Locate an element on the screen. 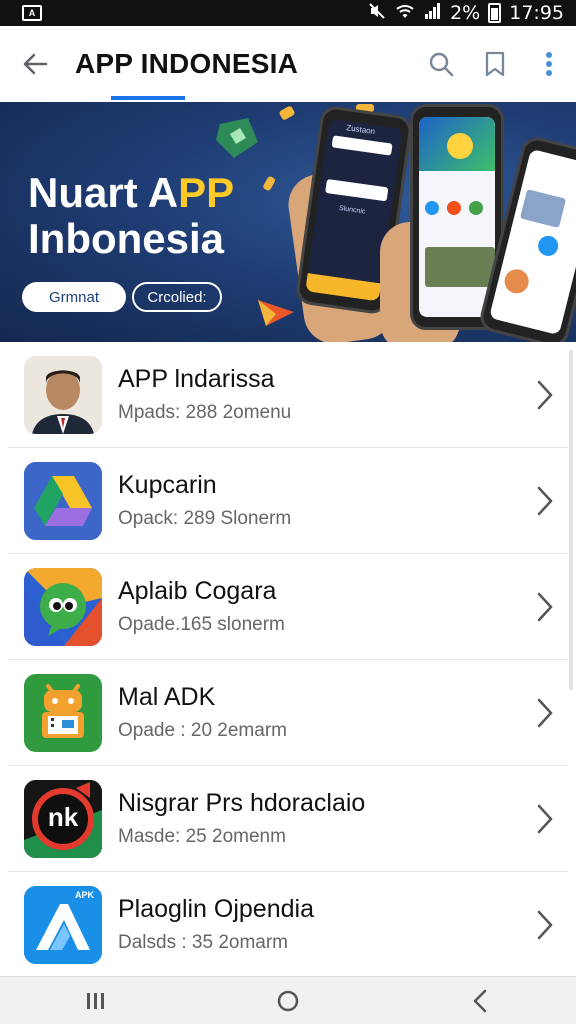 The width and height of the screenshot is (576, 1024). app-title: Plaoglin Ojpendia is located at coordinates (216, 909).